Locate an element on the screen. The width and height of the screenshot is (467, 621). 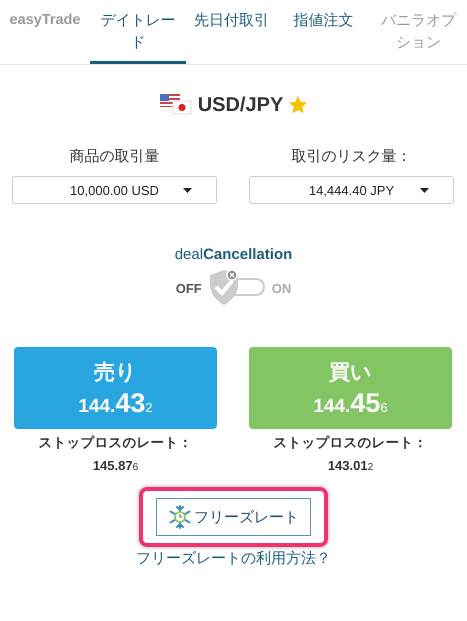
tab: 指値注文 is located at coordinates (323, 32).